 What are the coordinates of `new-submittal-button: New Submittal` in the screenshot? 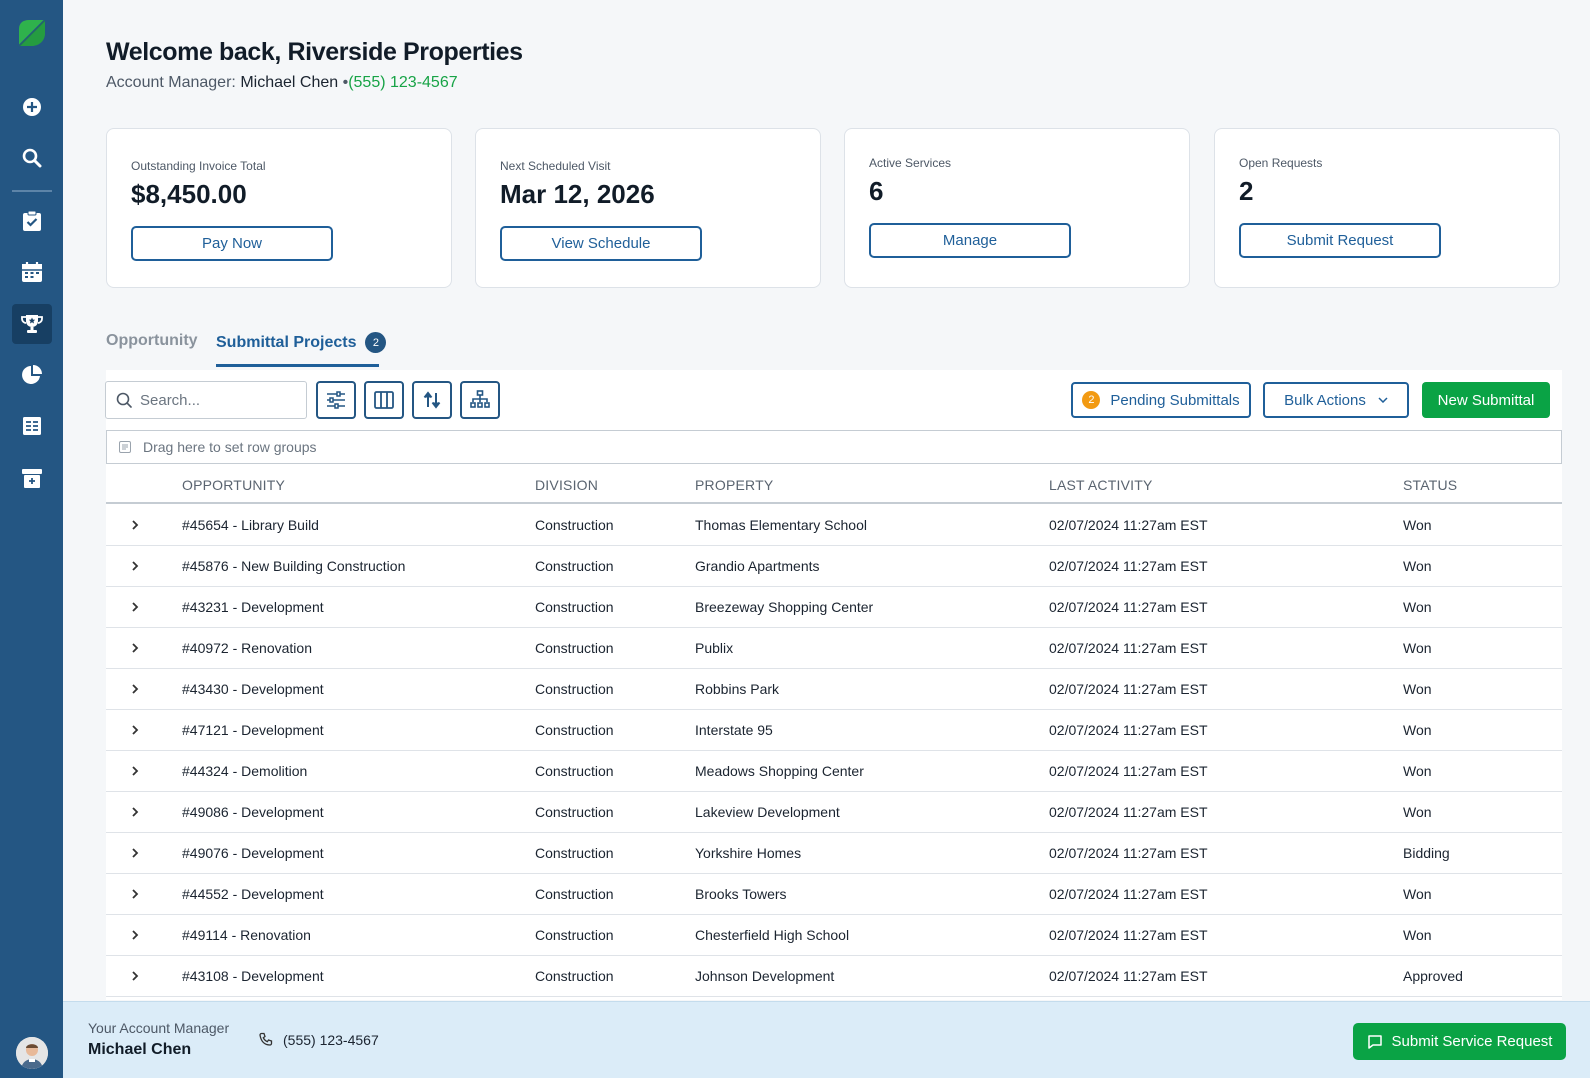 It's located at (1486, 400).